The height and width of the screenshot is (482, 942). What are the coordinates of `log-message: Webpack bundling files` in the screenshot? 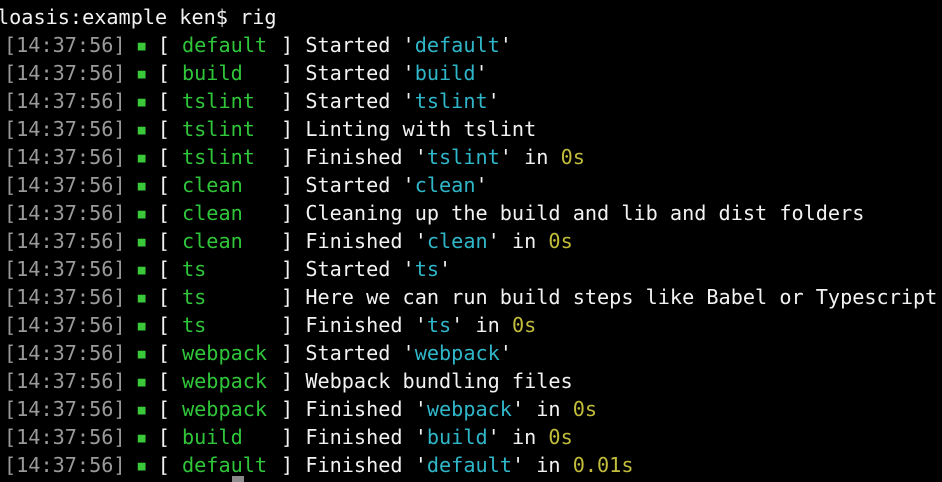 It's located at (439, 381).